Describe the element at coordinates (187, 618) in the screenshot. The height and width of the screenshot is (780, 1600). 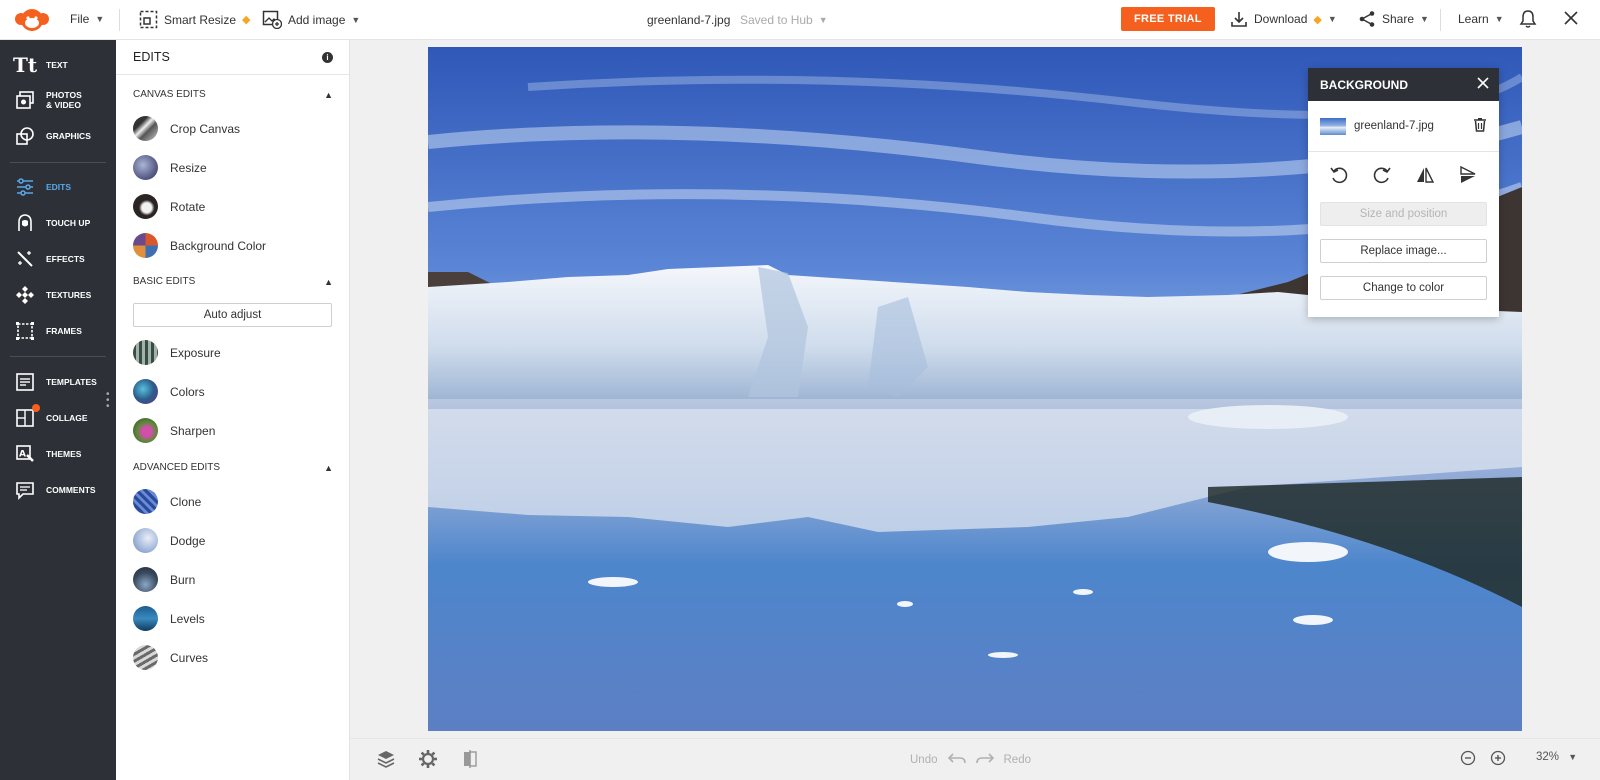
I see `edit-label: Levels` at that location.